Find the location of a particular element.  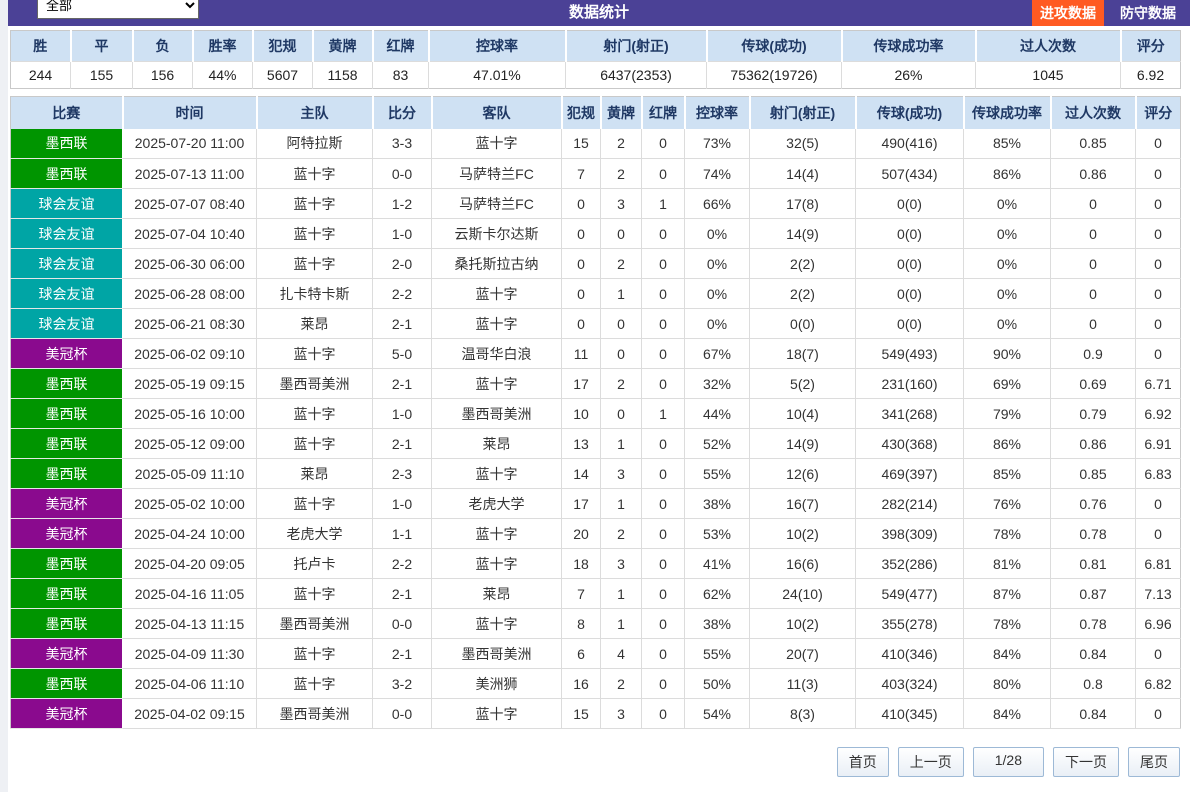

match-cell: 78% is located at coordinates (1007, 533).